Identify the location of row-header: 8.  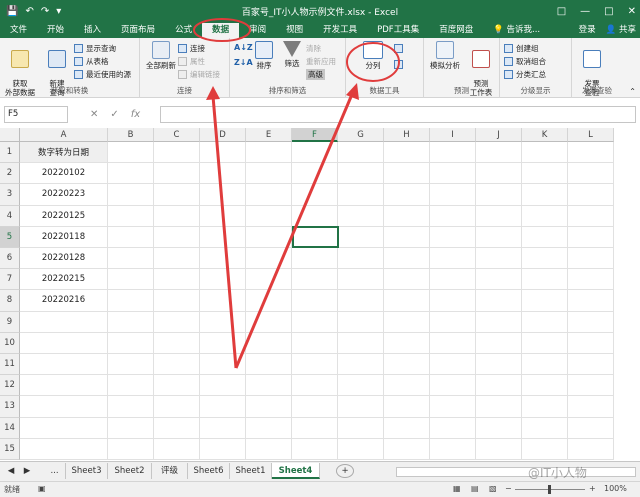
(10, 301).